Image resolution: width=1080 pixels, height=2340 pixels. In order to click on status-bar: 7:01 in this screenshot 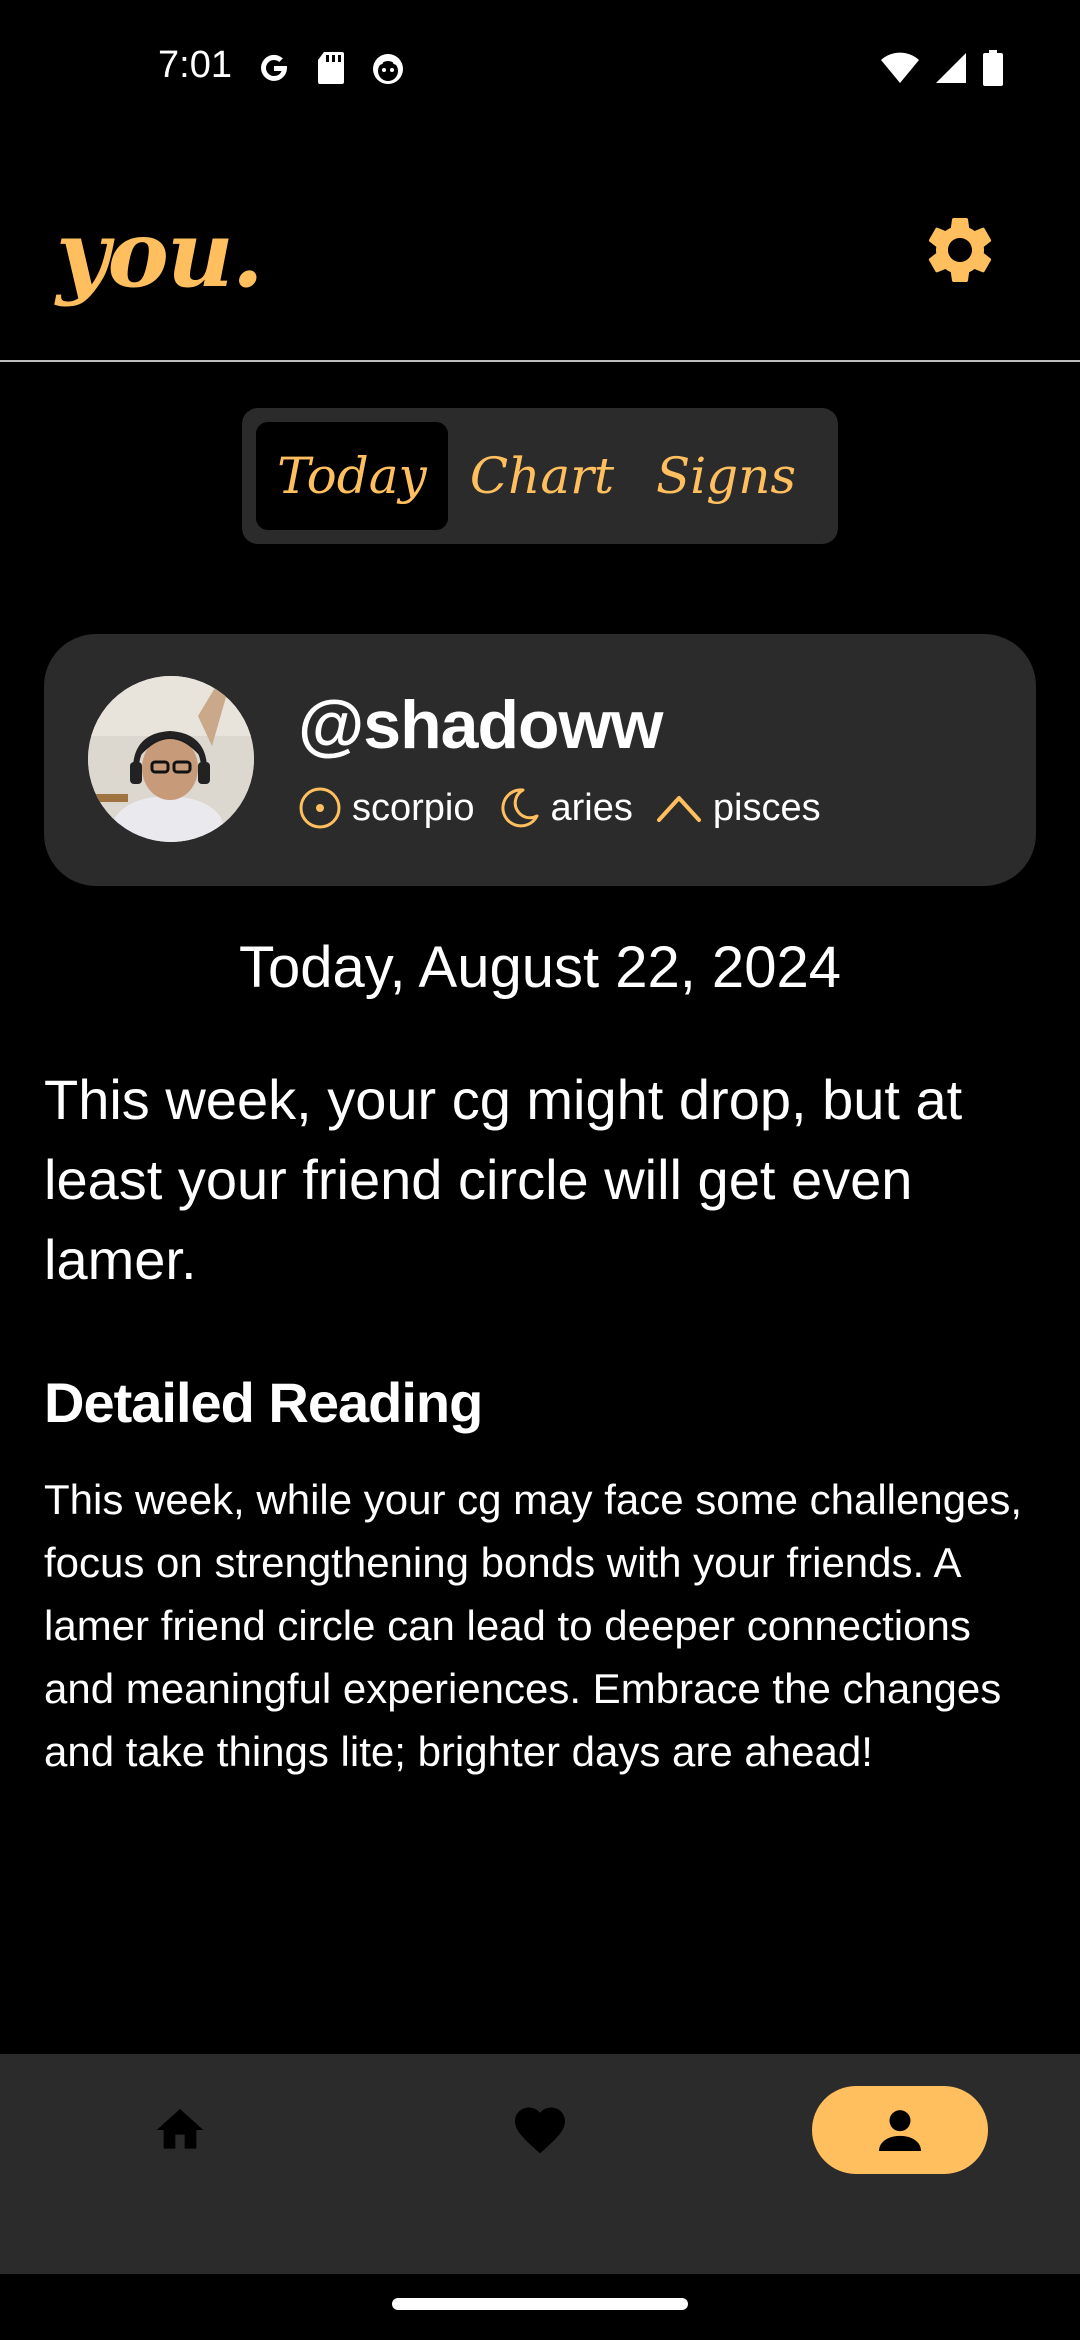, I will do `click(540, 70)`.